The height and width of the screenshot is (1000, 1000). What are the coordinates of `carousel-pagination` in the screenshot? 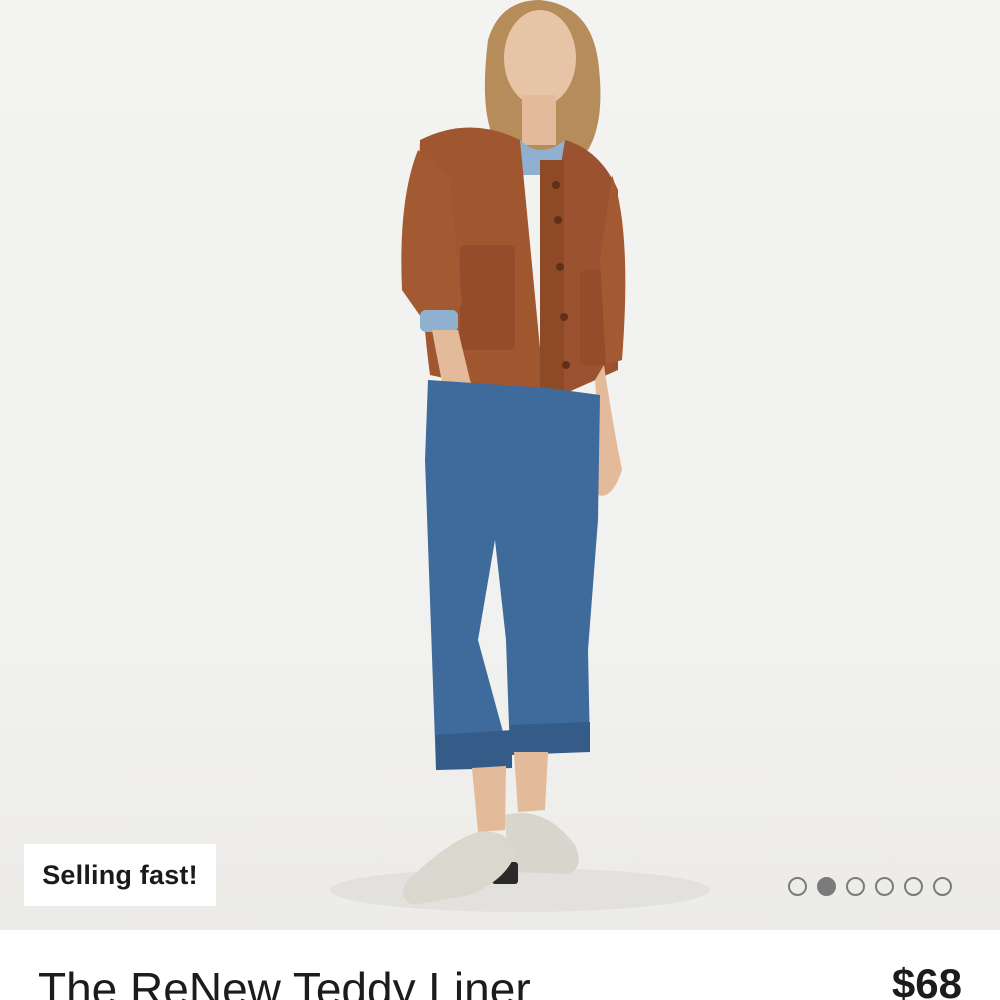 It's located at (870, 886).